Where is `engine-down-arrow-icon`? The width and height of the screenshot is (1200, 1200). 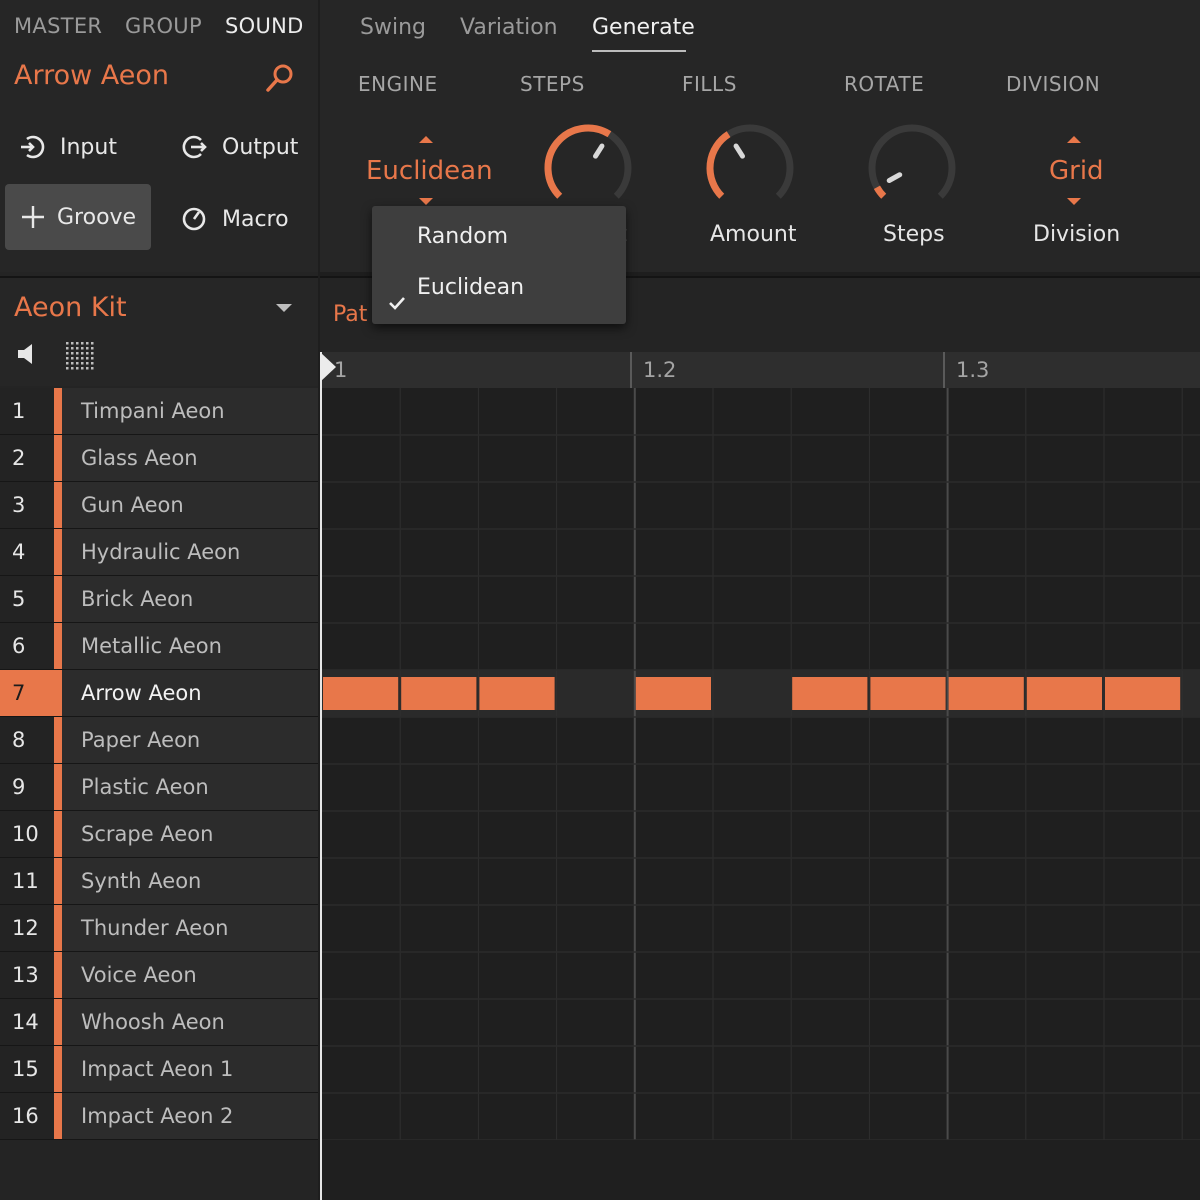
engine-down-arrow-icon is located at coordinates (426, 201).